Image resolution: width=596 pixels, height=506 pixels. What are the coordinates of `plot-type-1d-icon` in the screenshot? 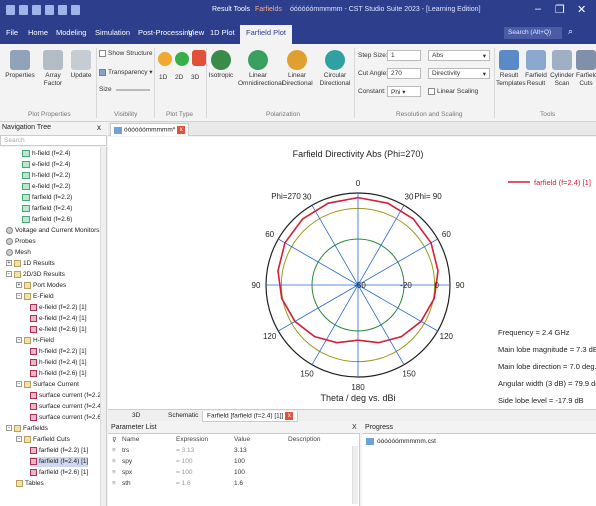 It's located at (165, 59).